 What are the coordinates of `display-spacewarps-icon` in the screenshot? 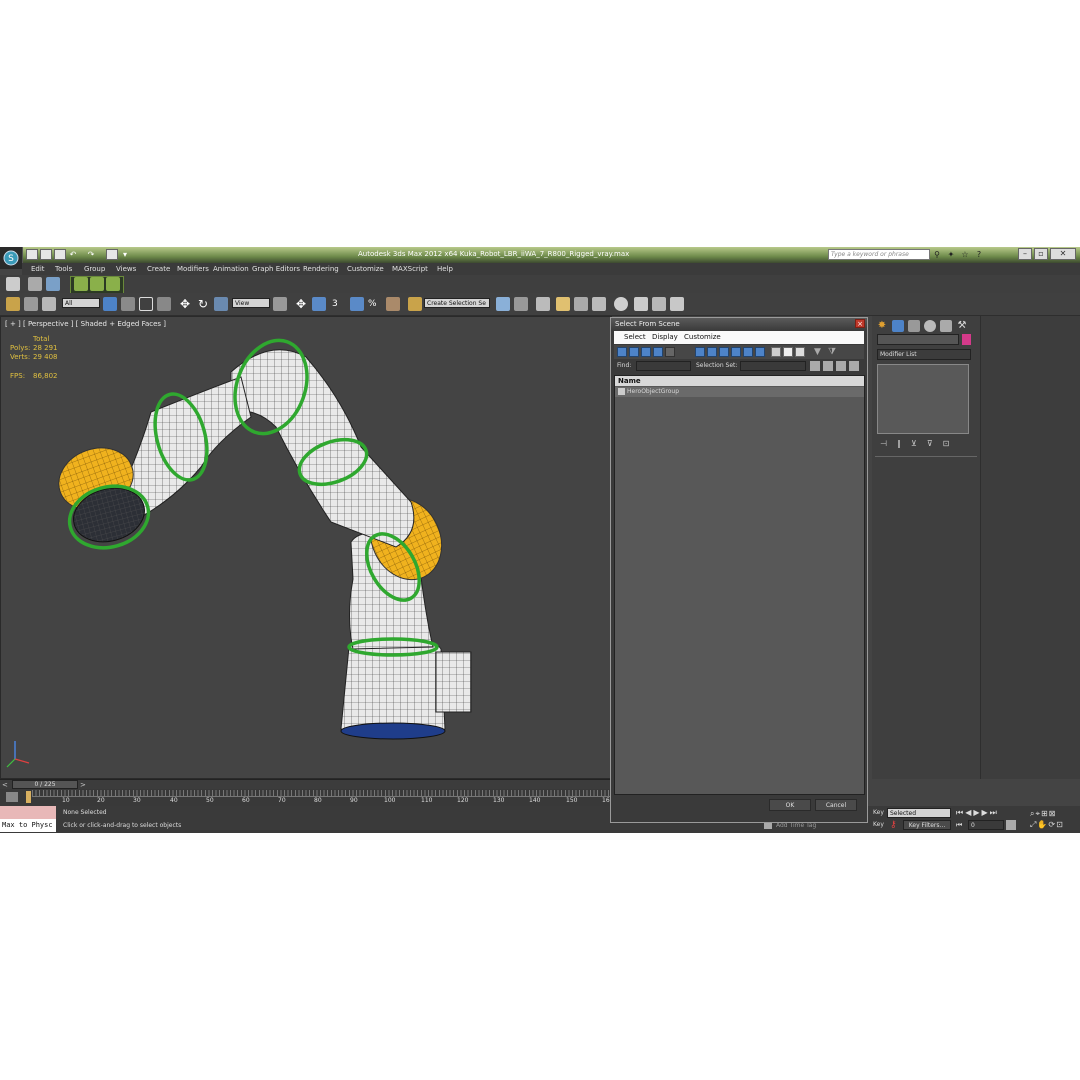 It's located at (700, 352).